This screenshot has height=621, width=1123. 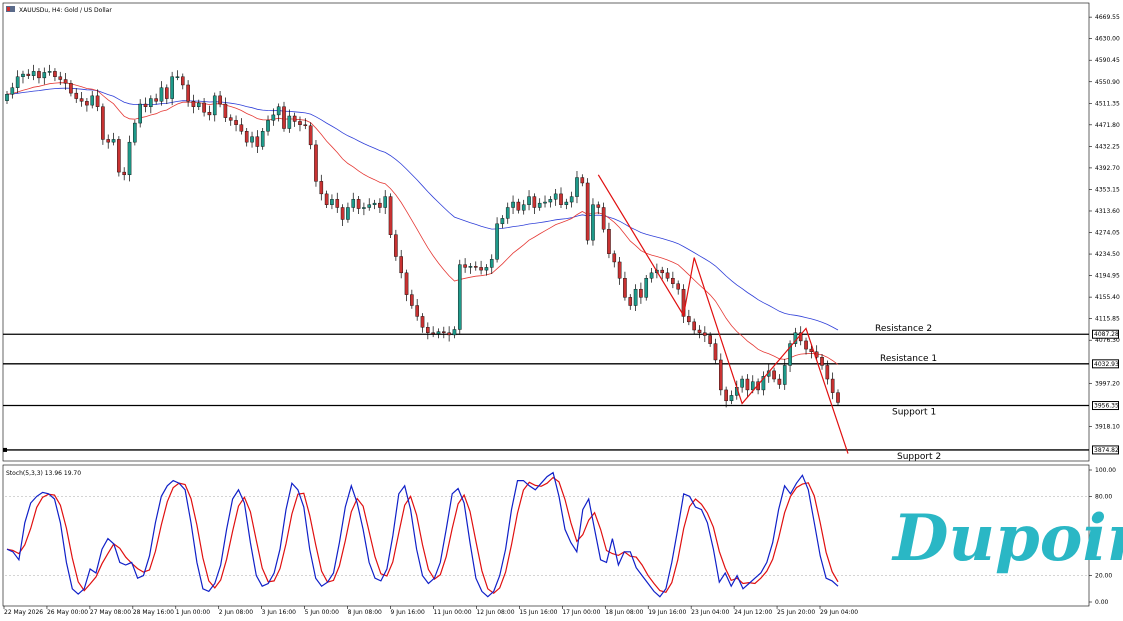 What do you see at coordinates (903, 329) in the screenshot?
I see `level-label: Resistance 2` at bounding box center [903, 329].